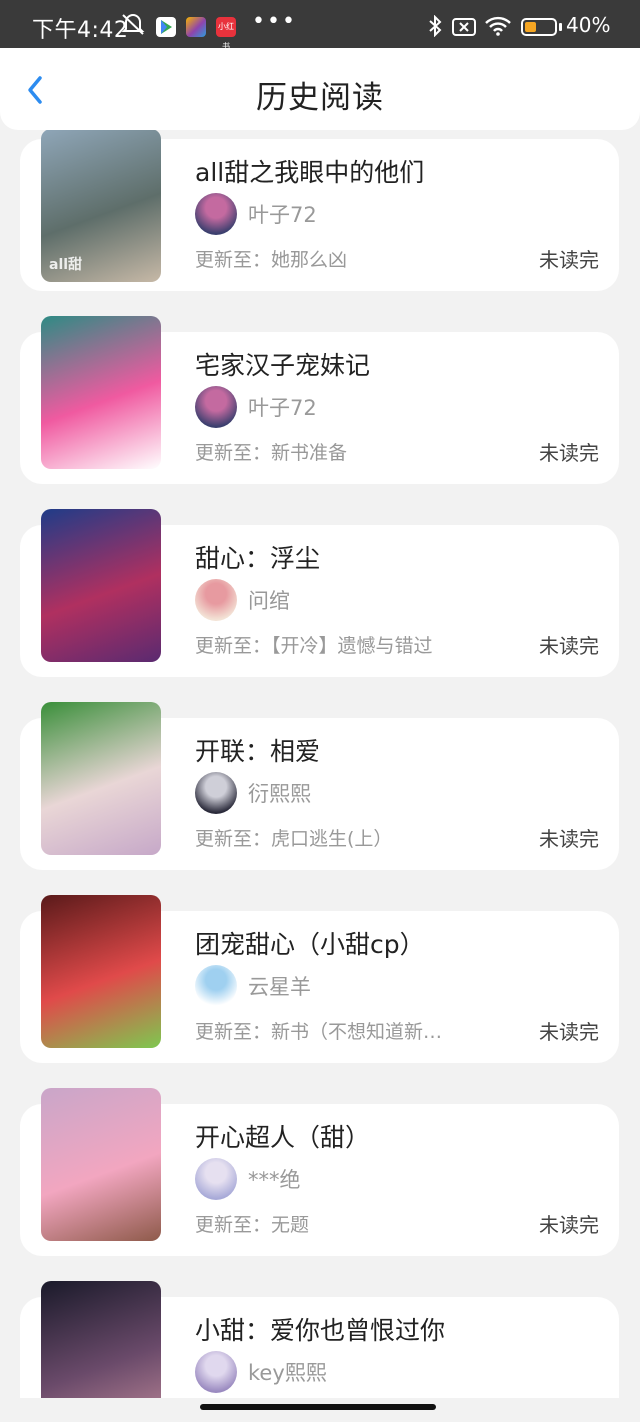 This screenshot has height=1422, width=640. Describe the element at coordinates (319, 210) in the screenshot. I see `book-card: all甜 all甜之我眼中的他们叶子72 更新至：她那么凶 未读完` at that location.